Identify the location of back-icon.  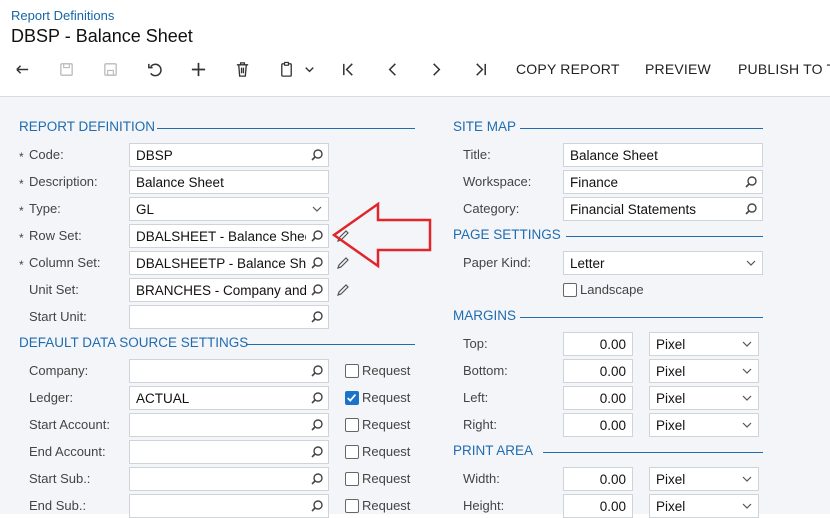
(22, 69).